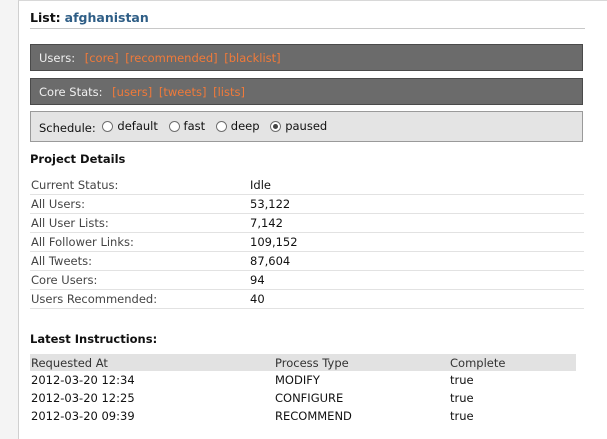 This screenshot has width=607, height=439. Describe the element at coordinates (229, 92) in the screenshot. I see `core-stats-lists-link: [lists]` at that location.